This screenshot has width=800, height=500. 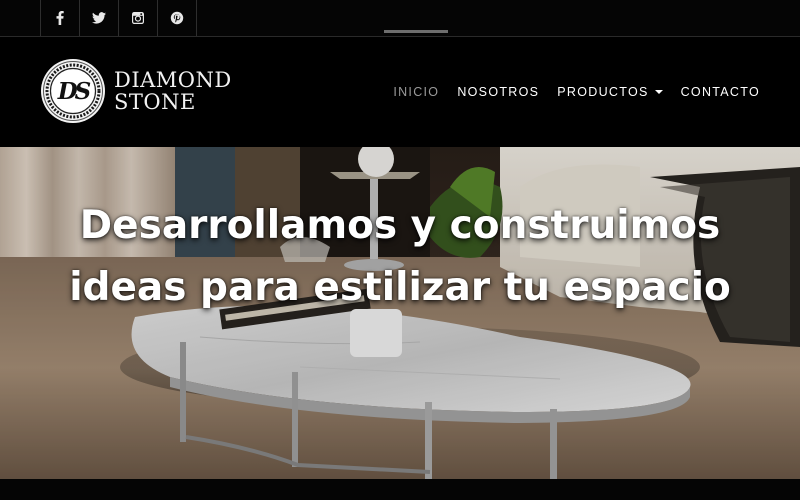 I want to click on nav-inicio-label: INICIO, so click(x=416, y=92).